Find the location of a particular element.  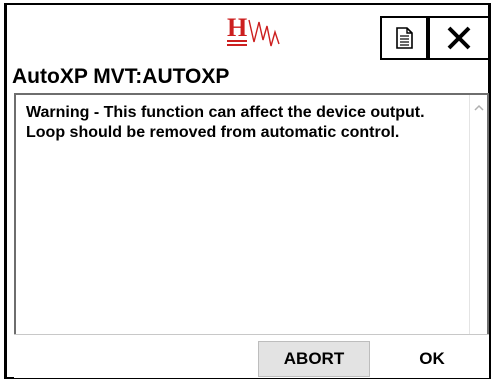

hw-logo: H is located at coordinates (258, 31).